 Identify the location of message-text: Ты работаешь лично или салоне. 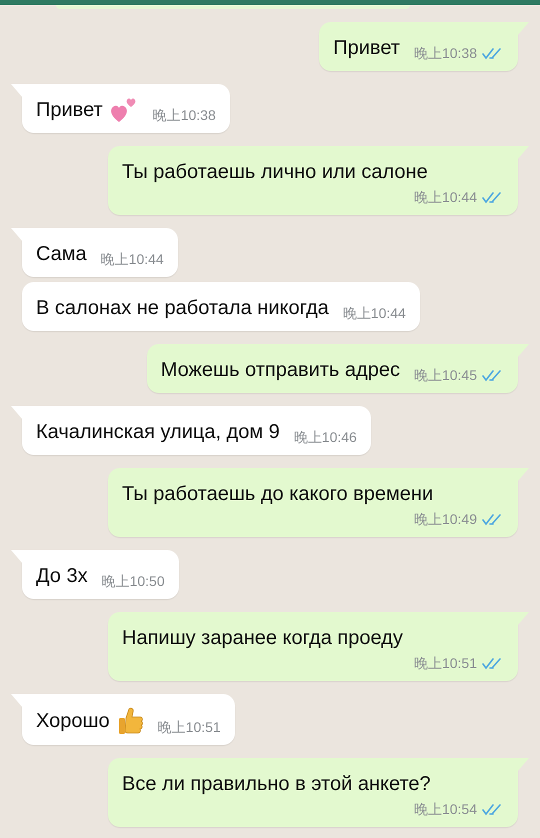
(275, 172).